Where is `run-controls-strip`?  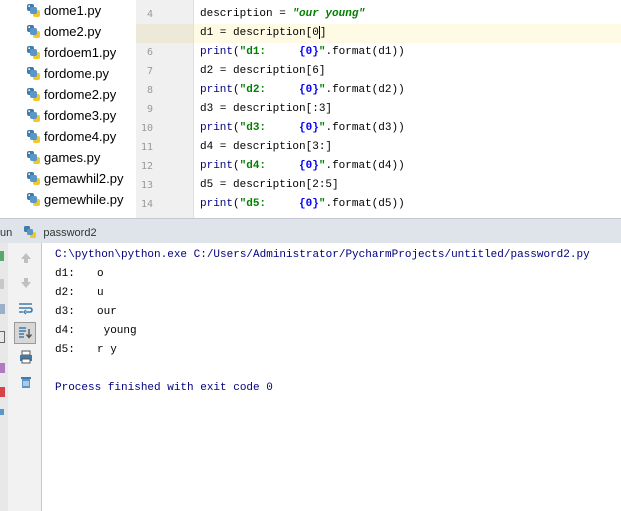
run-controls-strip is located at coordinates (4, 377).